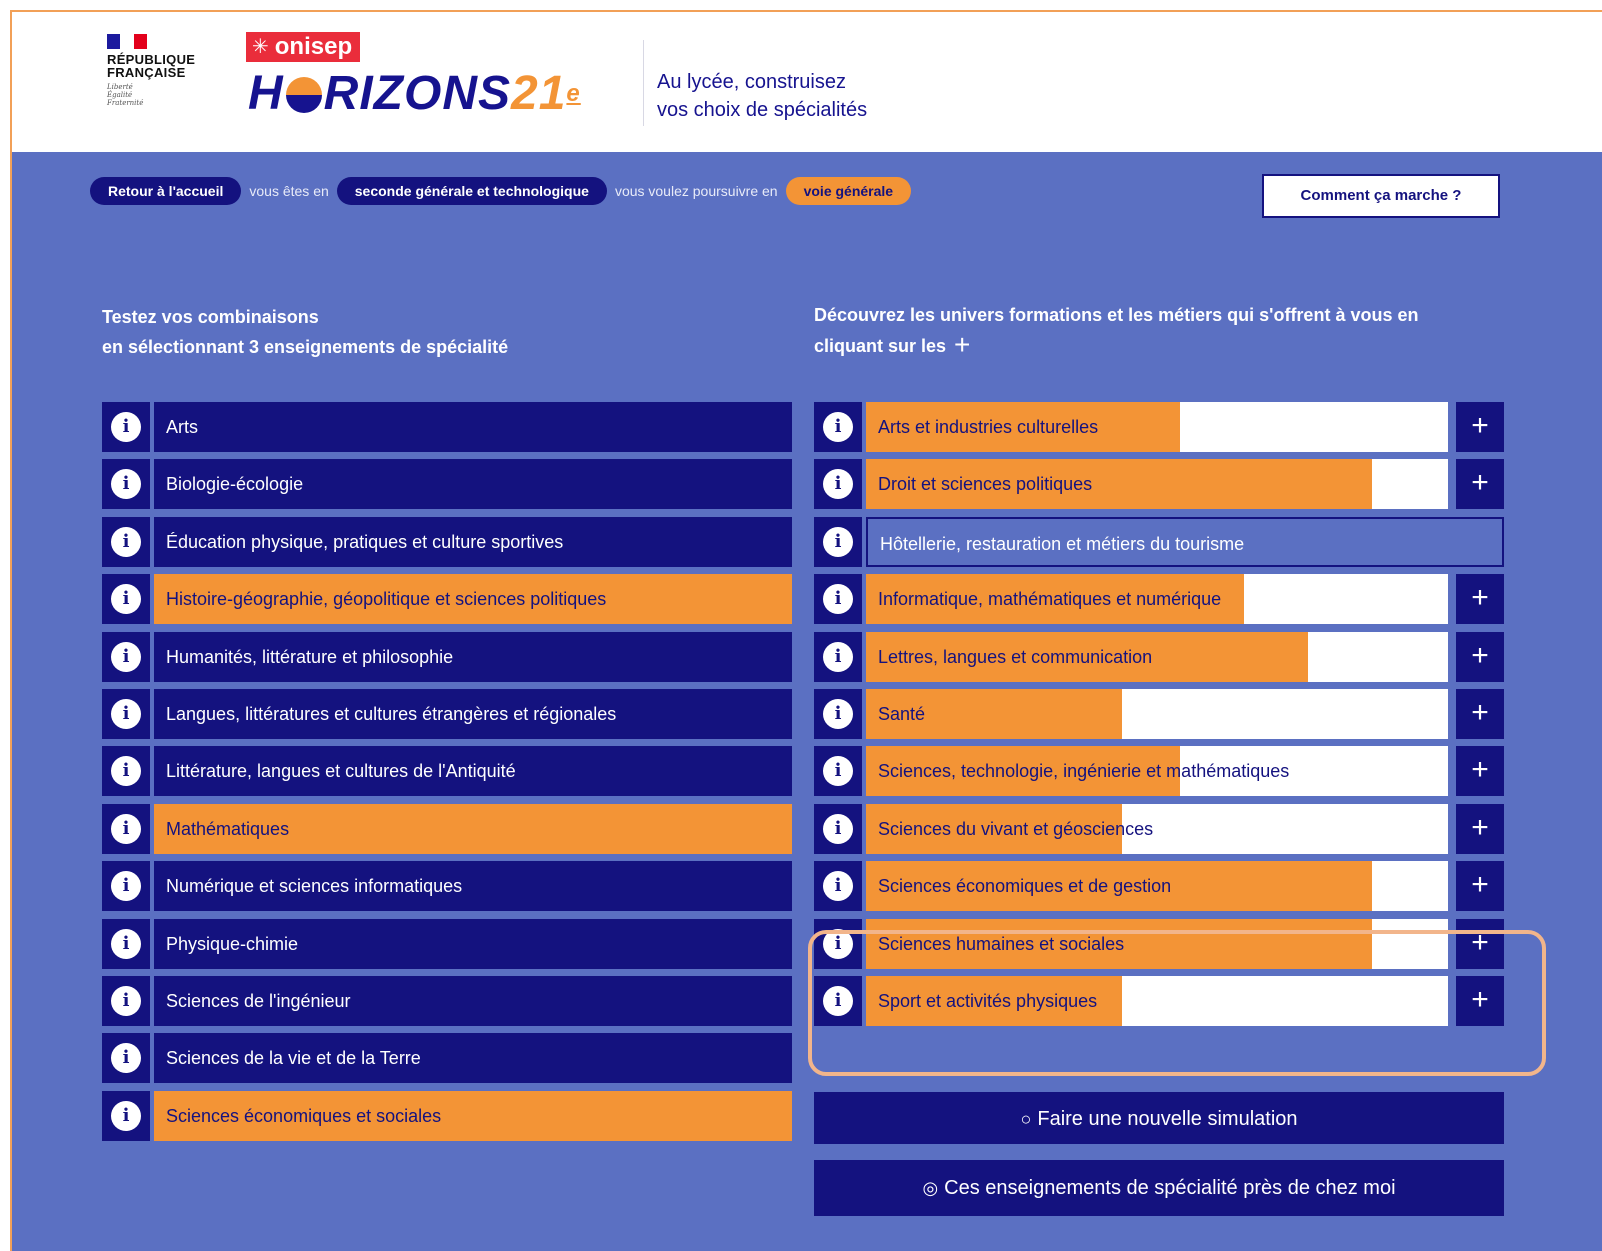  I want to click on specialty-row: i Arts, so click(447, 427).